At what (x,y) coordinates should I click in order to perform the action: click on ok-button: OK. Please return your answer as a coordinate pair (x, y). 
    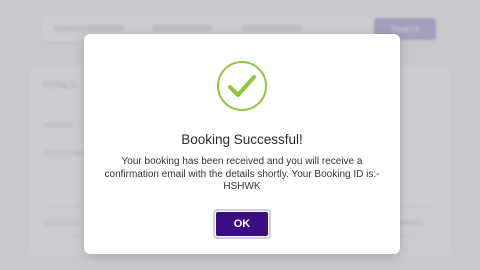
    Looking at the image, I should click on (242, 224).